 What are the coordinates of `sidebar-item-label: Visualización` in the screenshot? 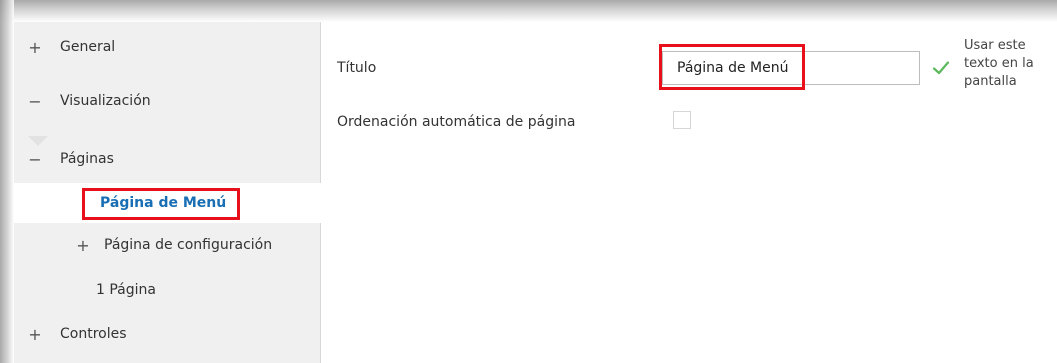 It's located at (105, 101).